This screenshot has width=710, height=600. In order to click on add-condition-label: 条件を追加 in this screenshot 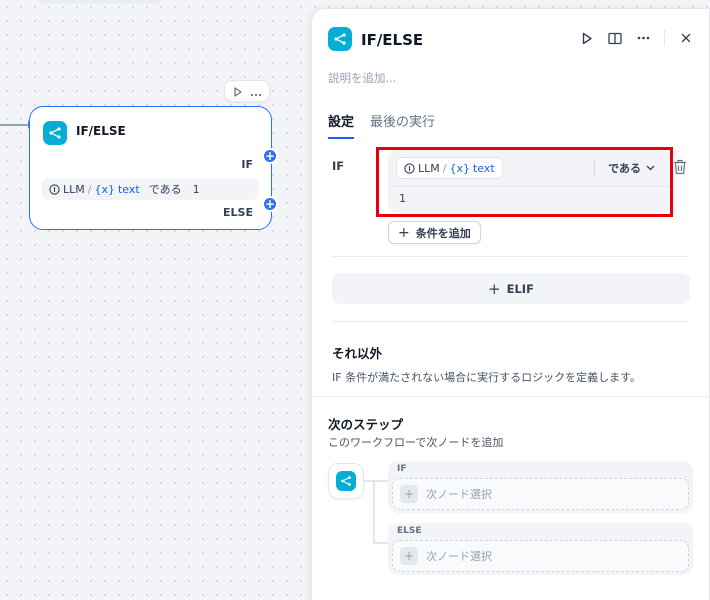, I will do `click(443, 233)`.